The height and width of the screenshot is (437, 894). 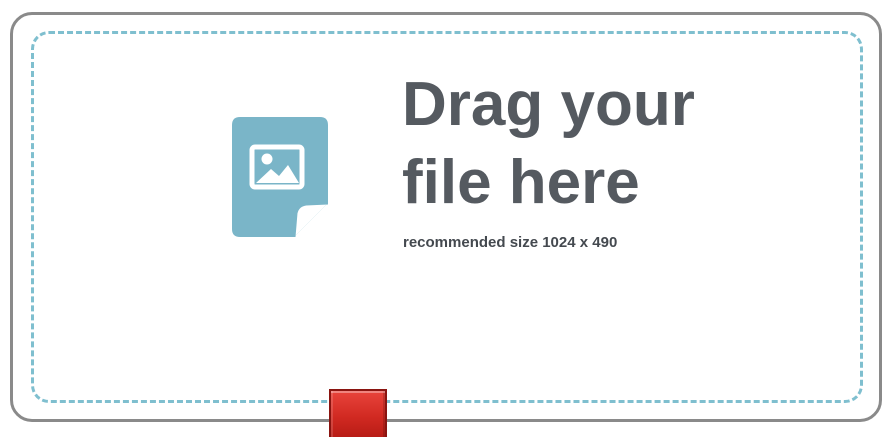 What do you see at coordinates (521, 182) in the screenshot?
I see `headline-line-2: file here` at bounding box center [521, 182].